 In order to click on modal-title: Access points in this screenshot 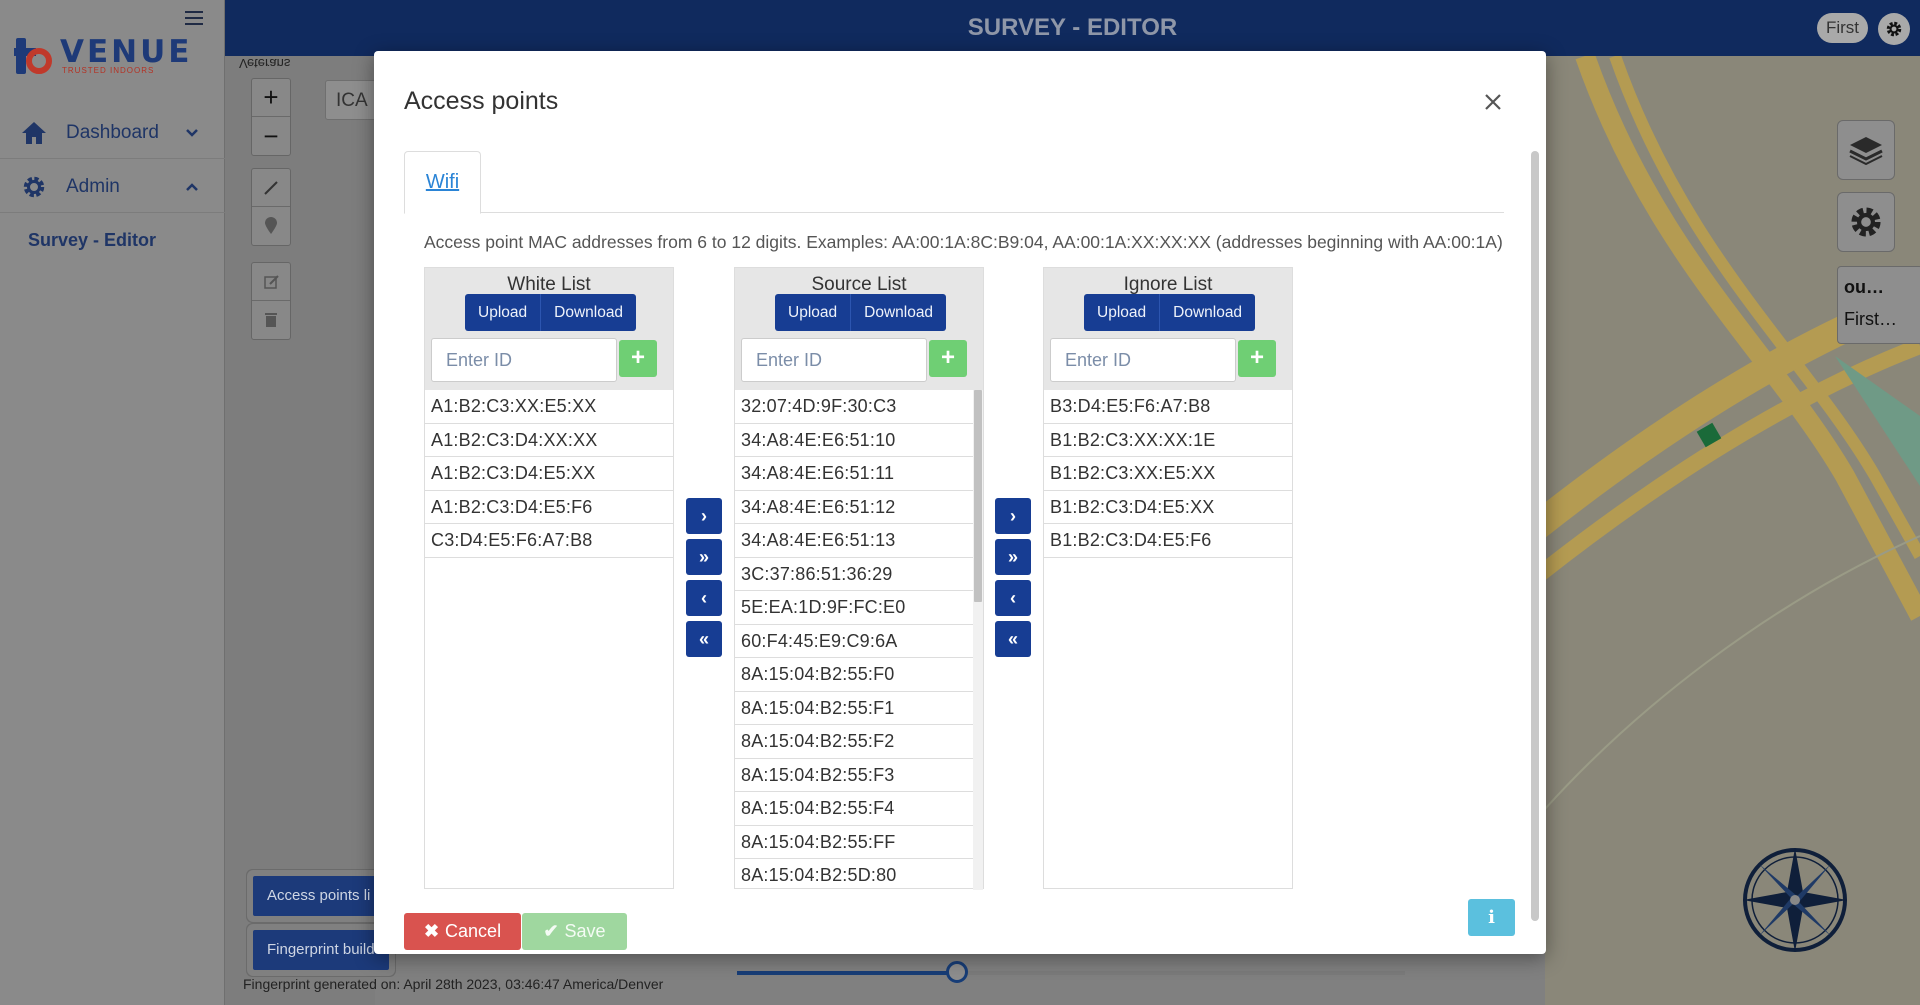, I will do `click(481, 101)`.